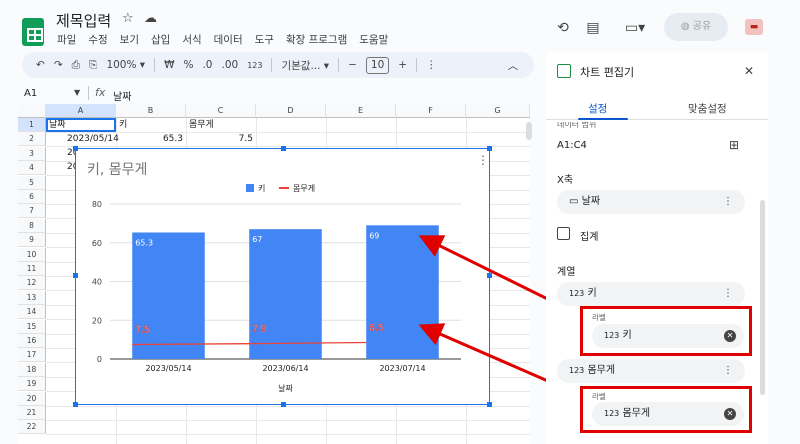 This screenshot has height=444, width=800. What do you see at coordinates (32, 369) in the screenshot?
I see `row-header-18: 18` at bounding box center [32, 369].